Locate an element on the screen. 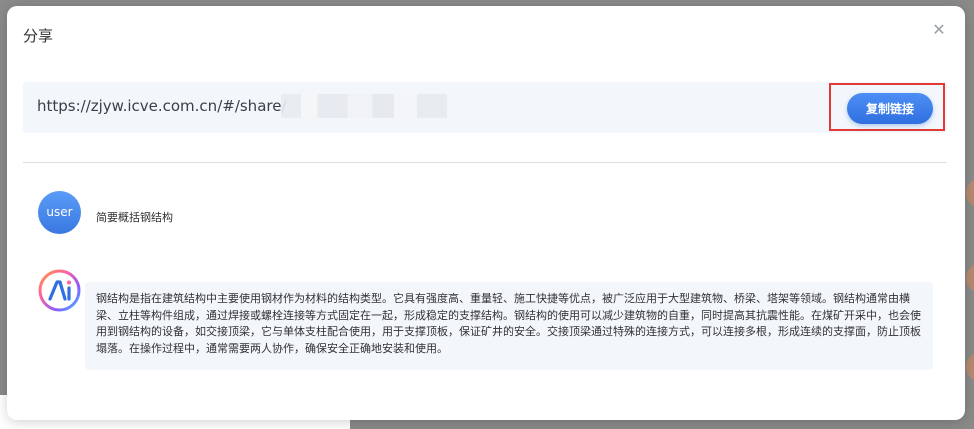 Image resolution: width=974 pixels, height=429 pixels. copy-link-button: 复制链接 is located at coordinates (890, 108).